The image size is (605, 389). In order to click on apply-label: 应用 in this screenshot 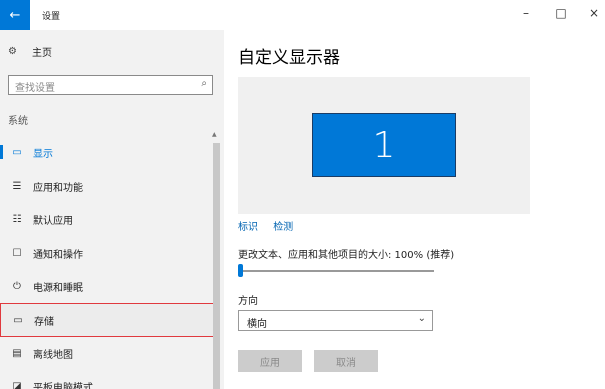, I will do `click(270, 363)`.